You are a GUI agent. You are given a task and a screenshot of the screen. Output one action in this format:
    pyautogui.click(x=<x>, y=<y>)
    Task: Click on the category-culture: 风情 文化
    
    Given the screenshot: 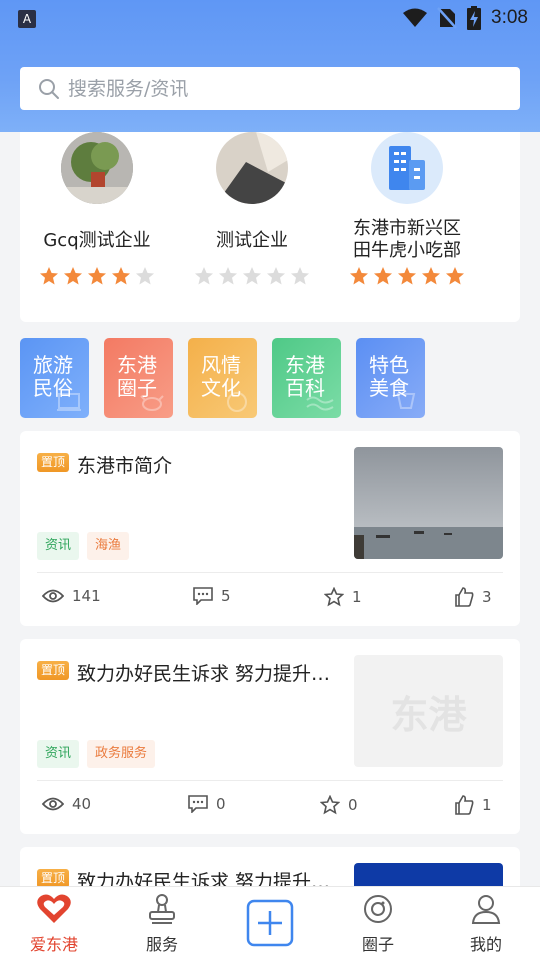 What is the action you would take?
    pyautogui.click(x=222, y=378)
    